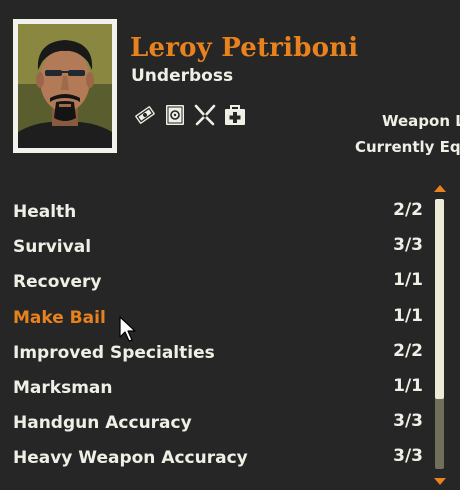 This screenshot has width=460, height=490. What do you see at coordinates (235, 115) in the screenshot?
I see `medkit-icon` at bounding box center [235, 115].